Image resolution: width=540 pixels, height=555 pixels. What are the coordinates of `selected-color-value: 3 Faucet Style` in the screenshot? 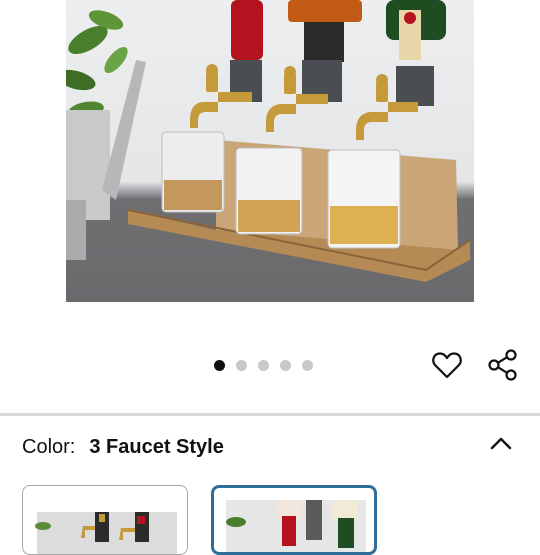 It's located at (156, 447).